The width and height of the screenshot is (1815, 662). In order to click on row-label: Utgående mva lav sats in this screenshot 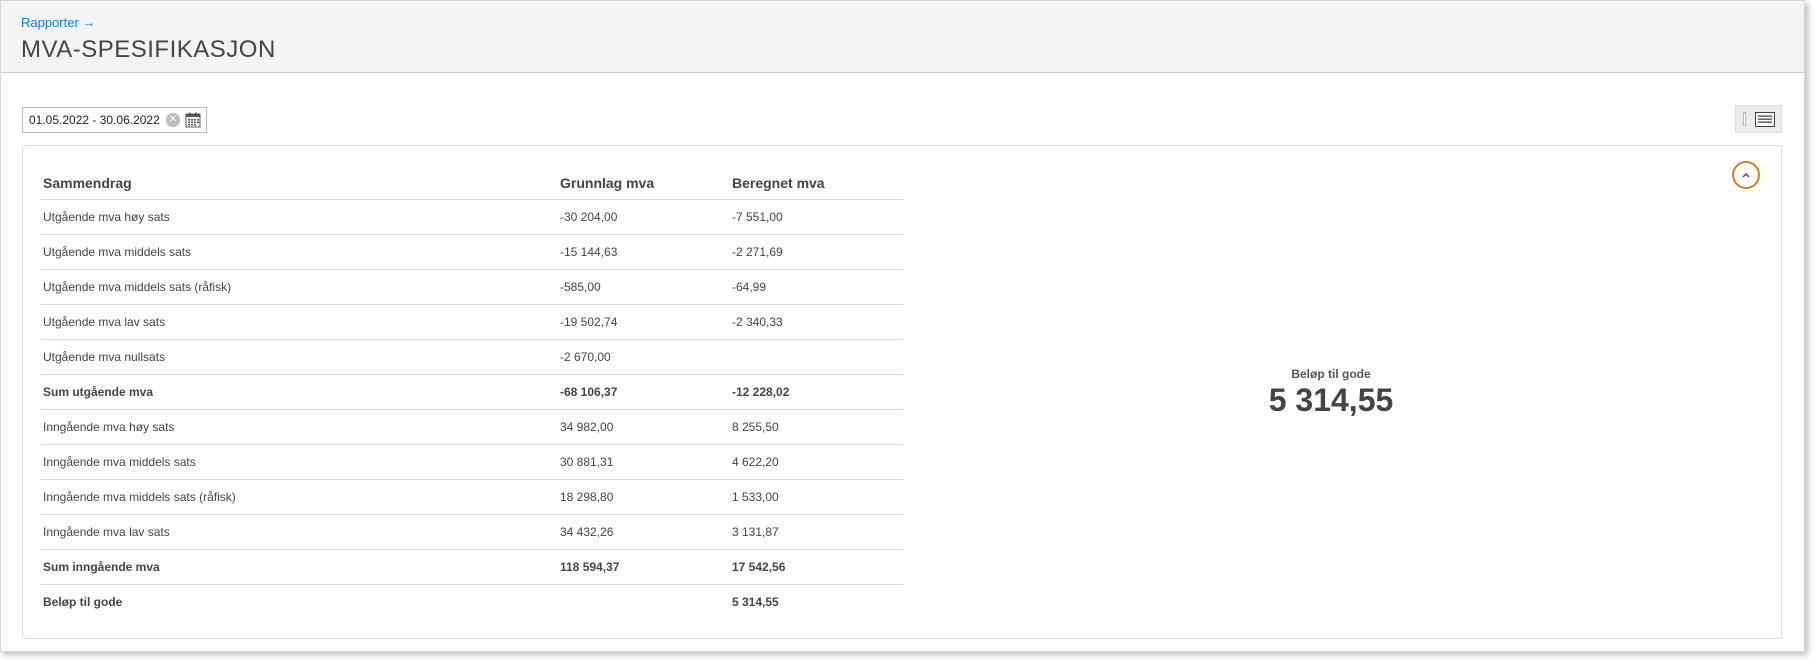, I will do `click(299, 322)`.